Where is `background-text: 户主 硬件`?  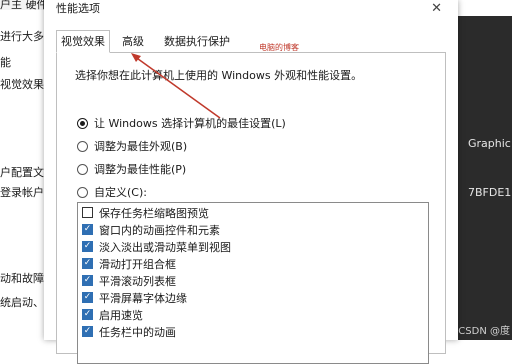 background-text: 户主 硬件 is located at coordinates (24, 5).